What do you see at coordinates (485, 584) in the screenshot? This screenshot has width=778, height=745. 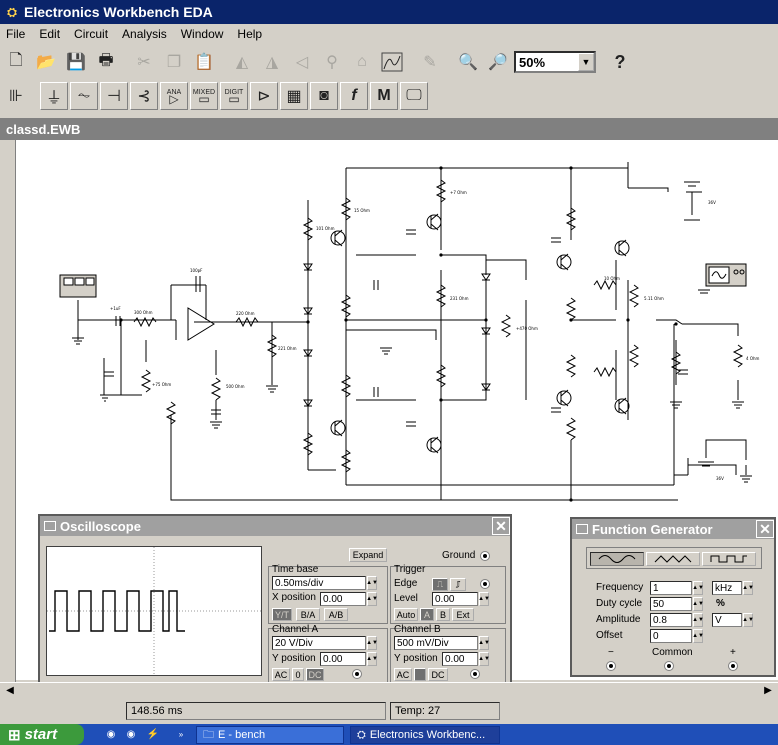 I see `trigger-terminal` at bounding box center [485, 584].